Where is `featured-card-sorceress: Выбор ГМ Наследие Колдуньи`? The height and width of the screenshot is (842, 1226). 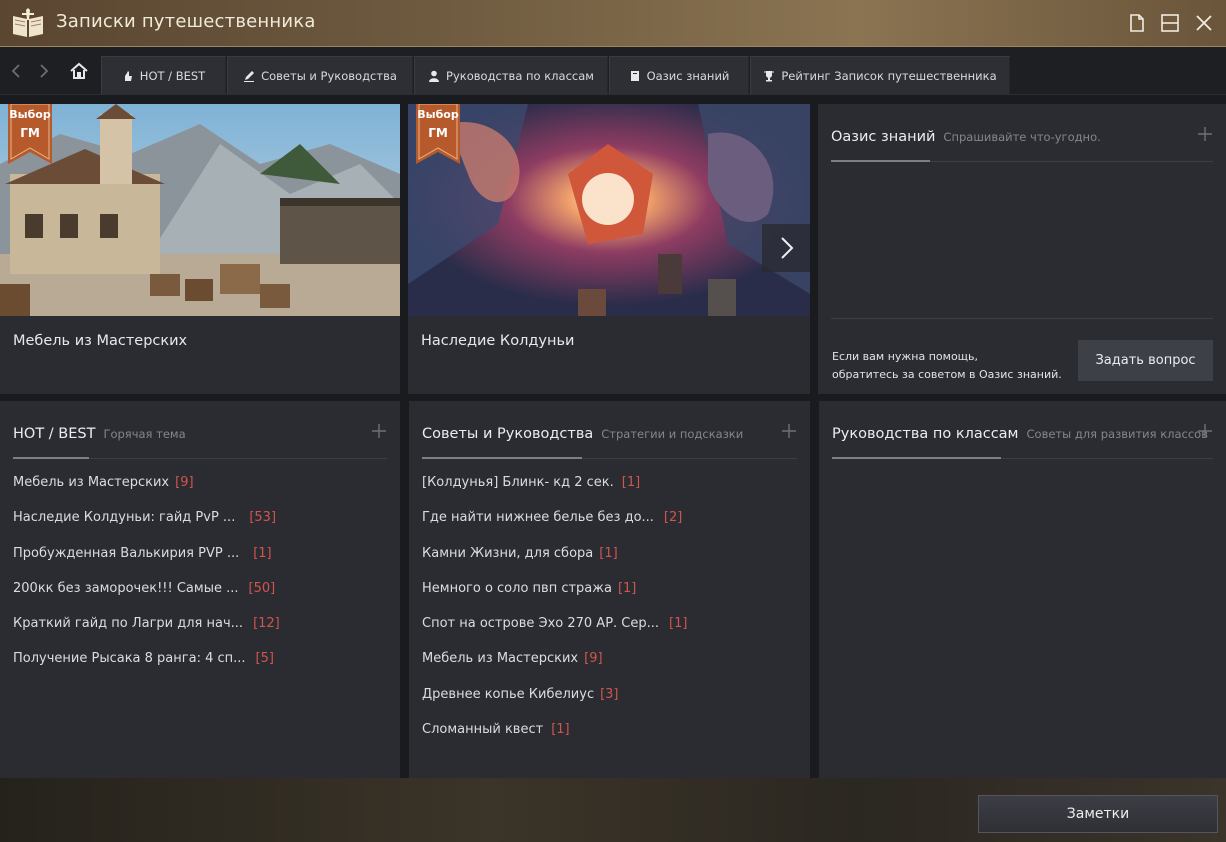 featured-card-sorceress: Выбор ГМ Наследие Колдуньи is located at coordinates (609, 249).